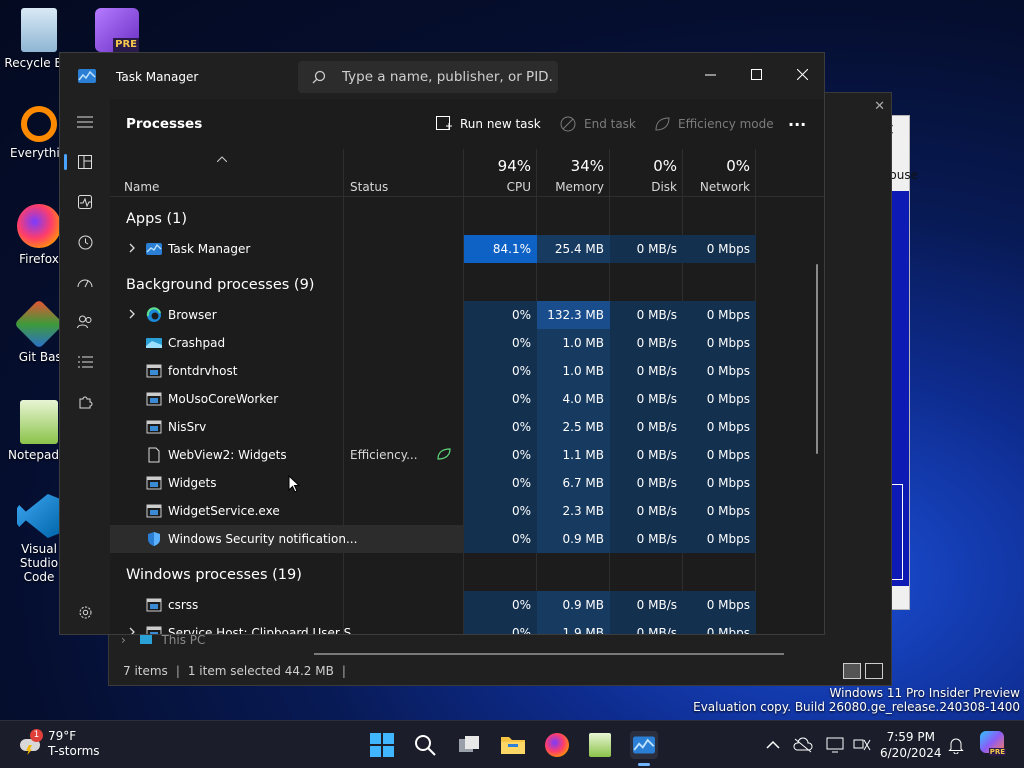 This screenshot has height=768, width=1024. I want to click on details-view-button, so click(852, 671).